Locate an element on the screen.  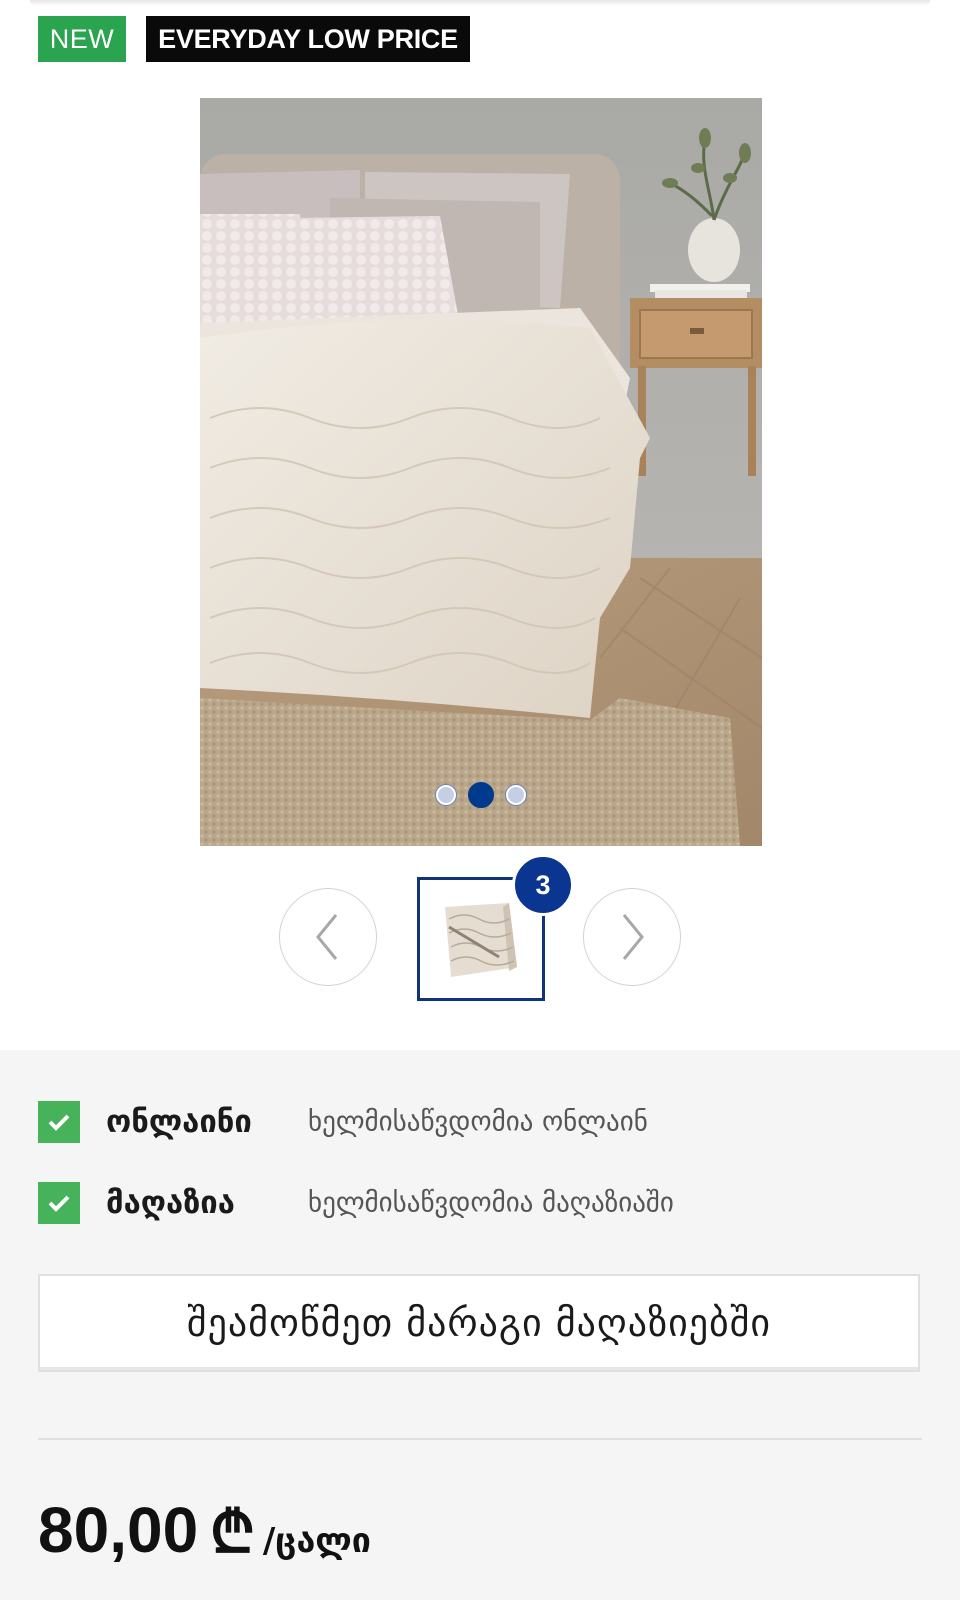
price: 80,00 ₾ /ცალი is located at coordinates (204, 1529).